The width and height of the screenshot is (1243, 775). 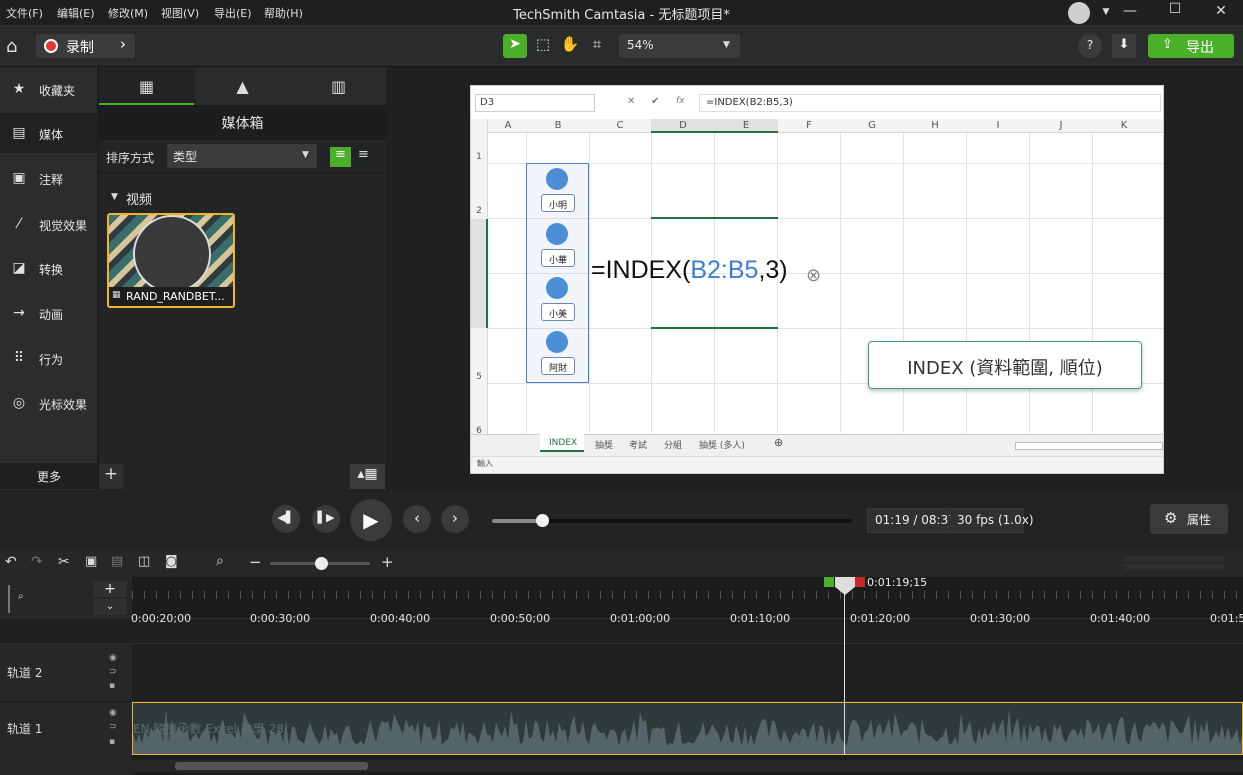 I want to click on out-marker, so click(x=860, y=582).